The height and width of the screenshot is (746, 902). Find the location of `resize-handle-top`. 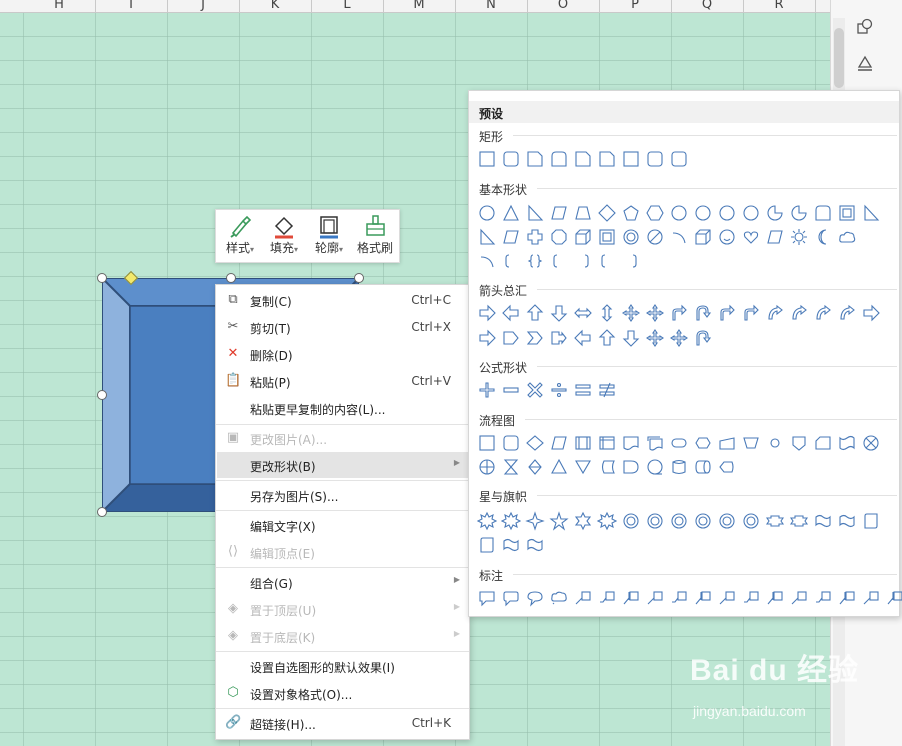

resize-handle-top is located at coordinates (231, 278).